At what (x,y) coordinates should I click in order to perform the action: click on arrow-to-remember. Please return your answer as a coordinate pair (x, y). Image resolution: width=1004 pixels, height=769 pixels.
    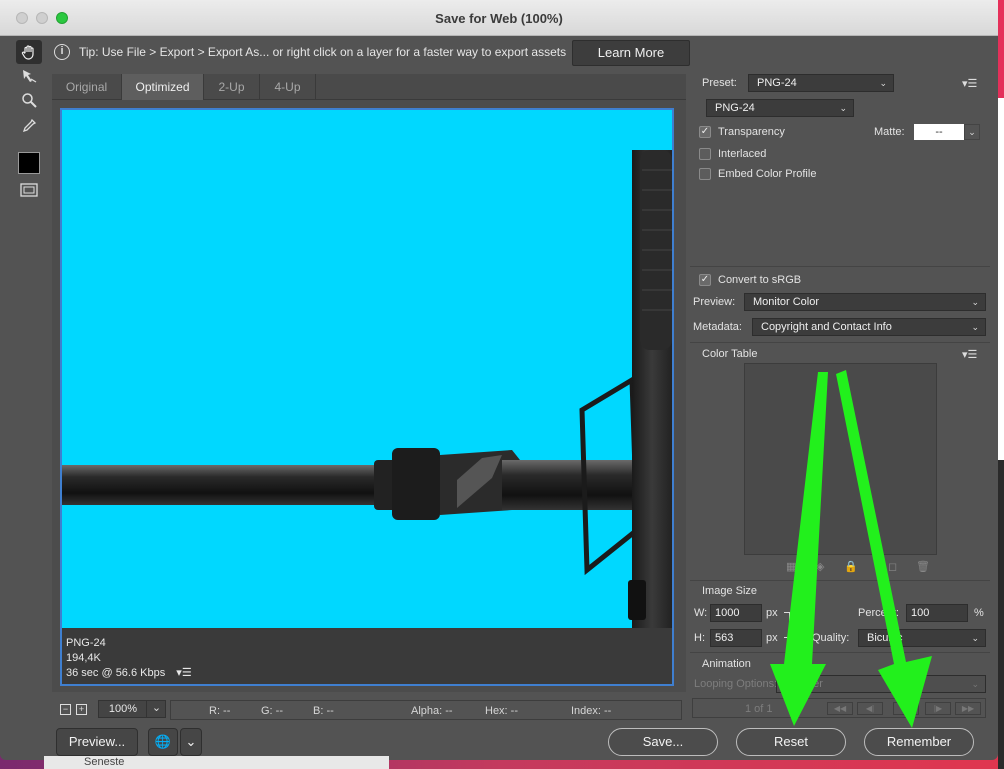
    Looking at the image, I should click on (884, 549).